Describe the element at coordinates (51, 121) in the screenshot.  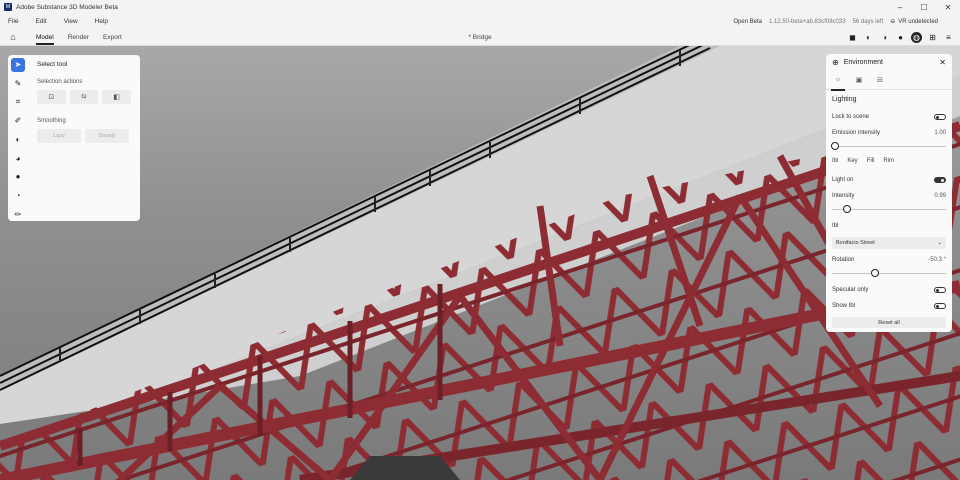
I see `smoothing-label: Smoothing` at that location.